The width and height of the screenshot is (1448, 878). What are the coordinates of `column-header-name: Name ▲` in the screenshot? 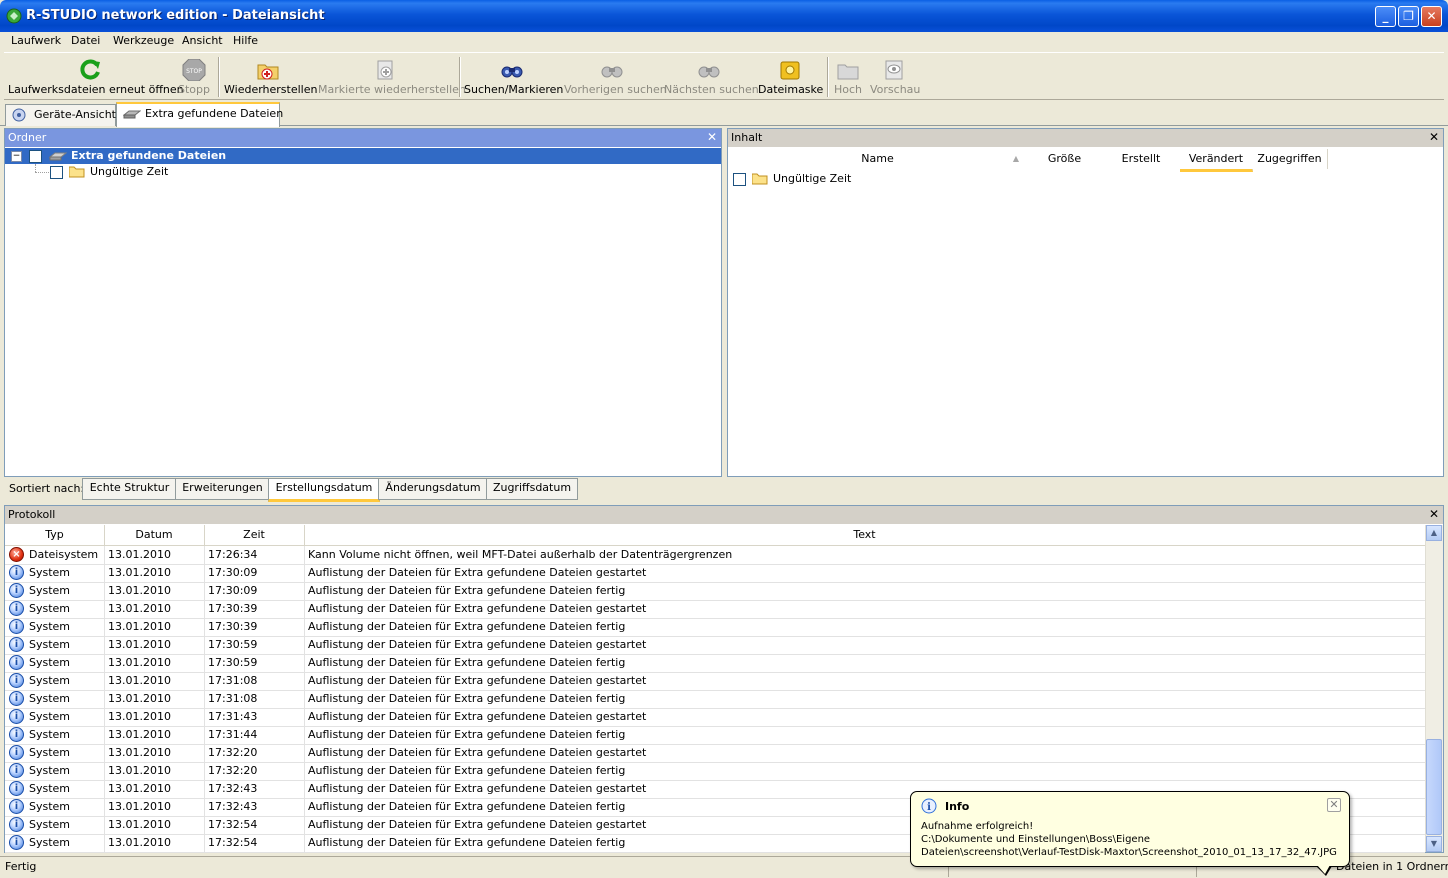 It's located at (878, 159).